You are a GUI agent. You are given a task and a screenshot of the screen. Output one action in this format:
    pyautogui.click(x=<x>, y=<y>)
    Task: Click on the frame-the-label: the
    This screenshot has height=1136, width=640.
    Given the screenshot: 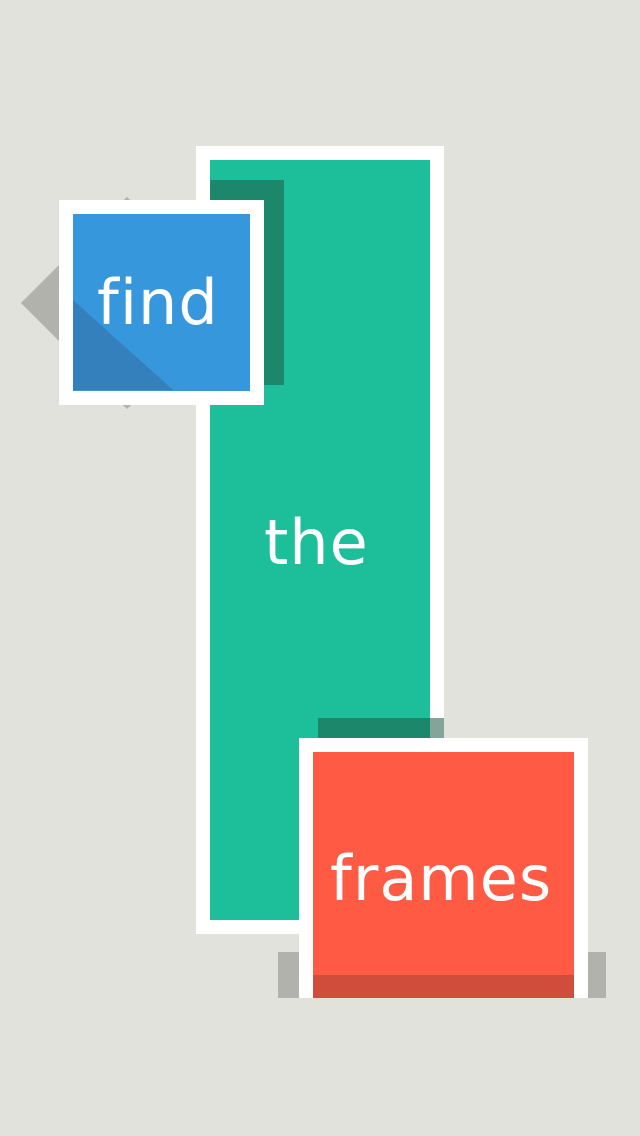 What is the action you would take?
    pyautogui.click(x=316, y=542)
    